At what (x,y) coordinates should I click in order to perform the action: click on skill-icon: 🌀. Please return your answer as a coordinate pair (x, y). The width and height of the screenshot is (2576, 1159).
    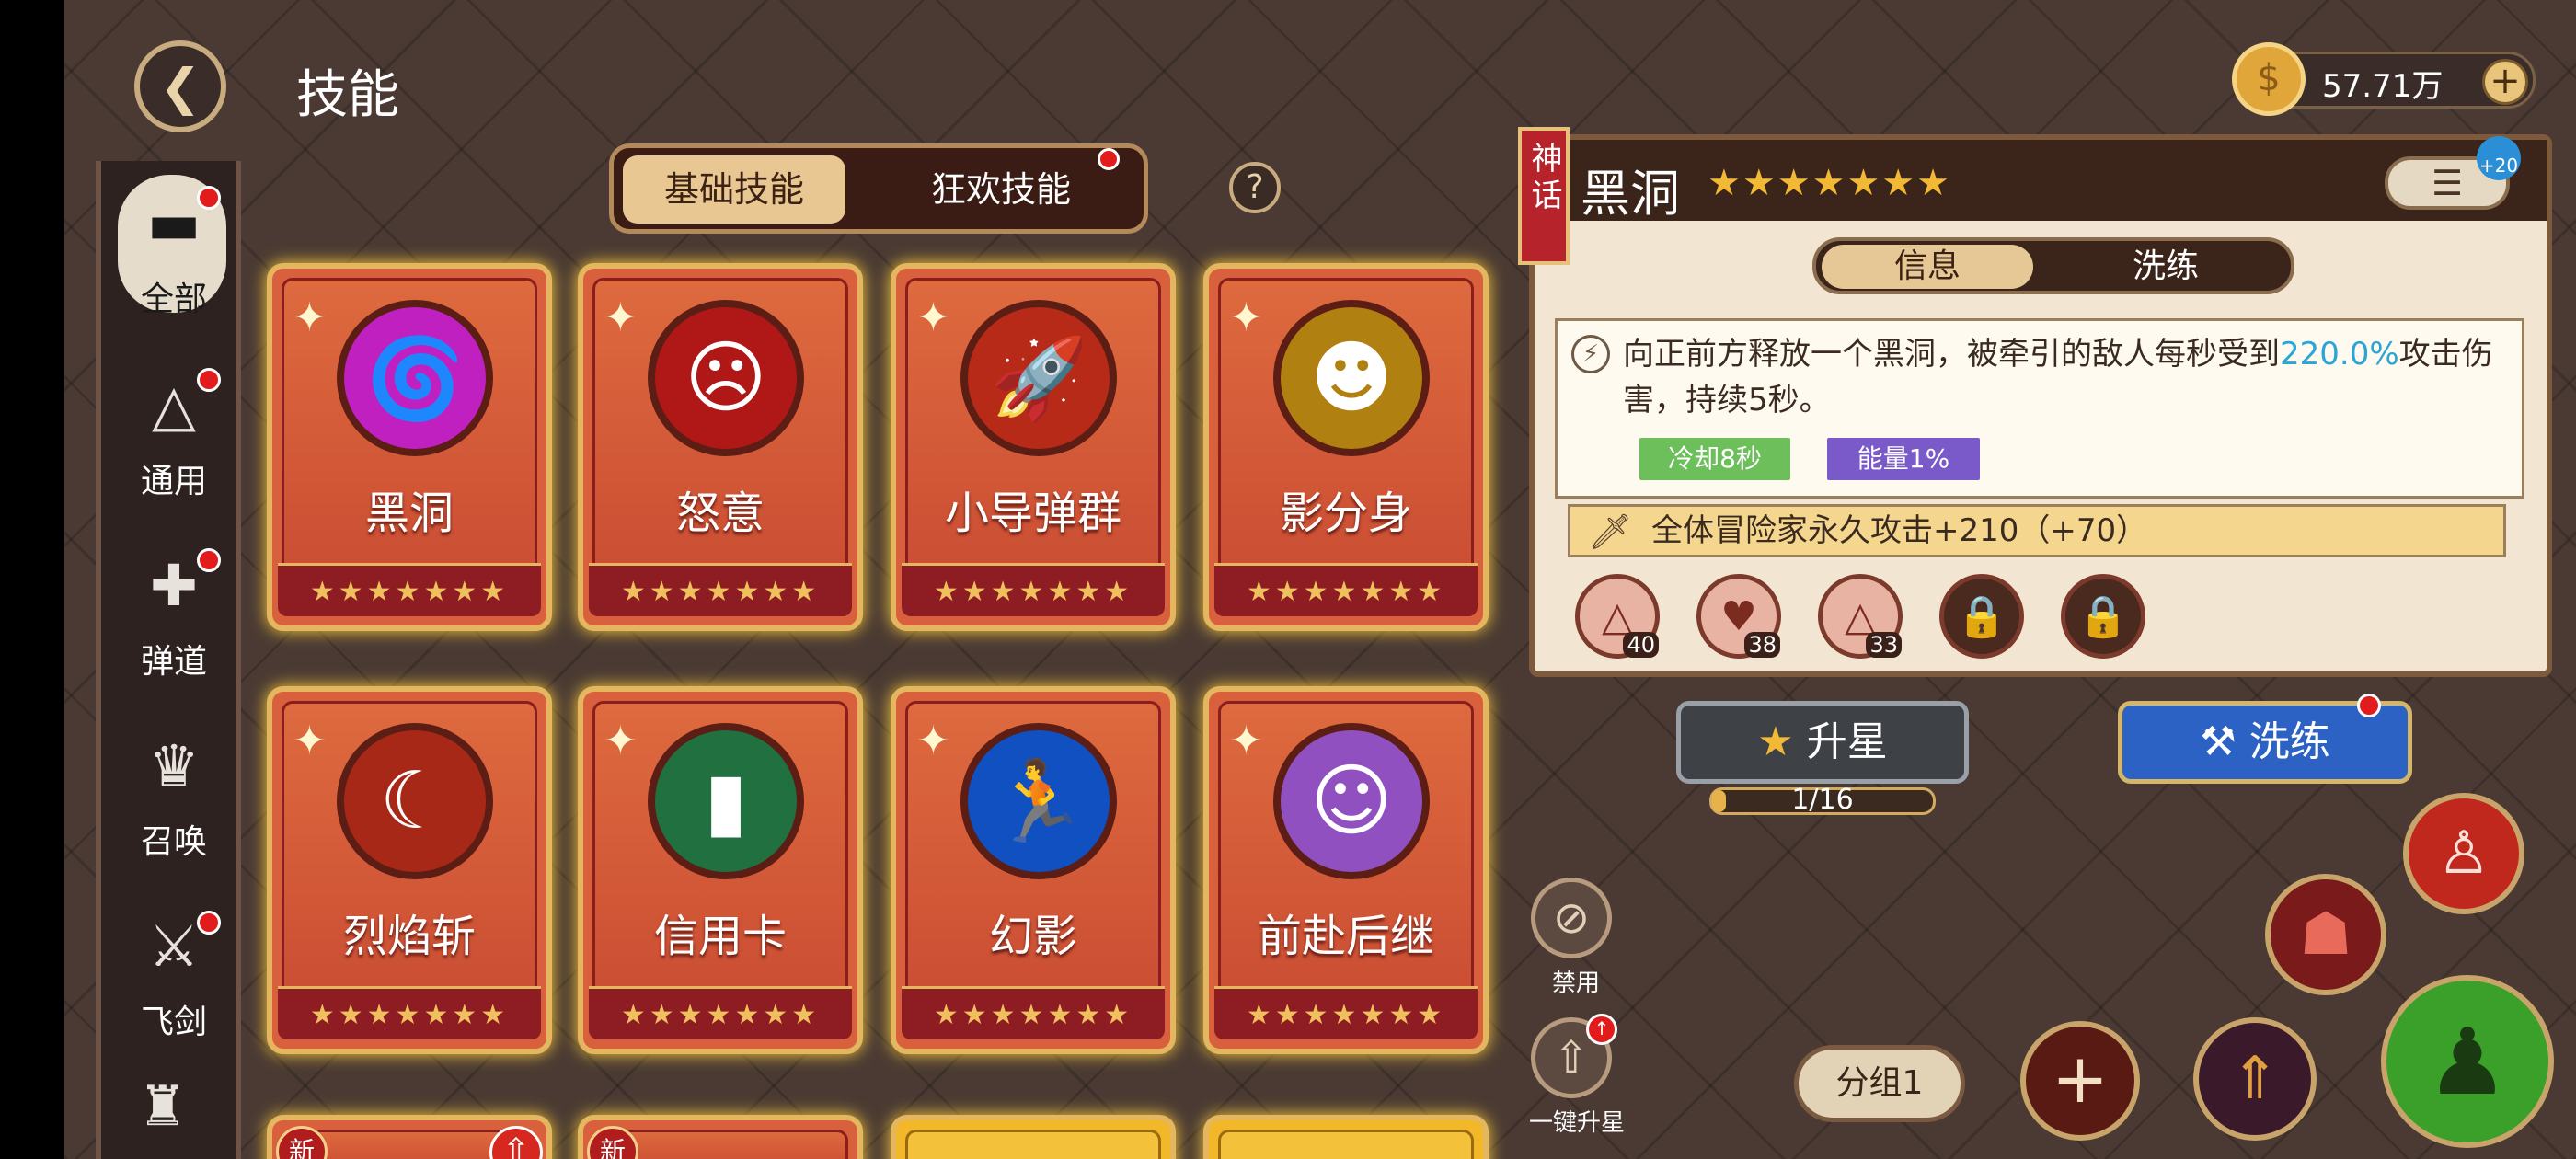
    Looking at the image, I should click on (415, 378).